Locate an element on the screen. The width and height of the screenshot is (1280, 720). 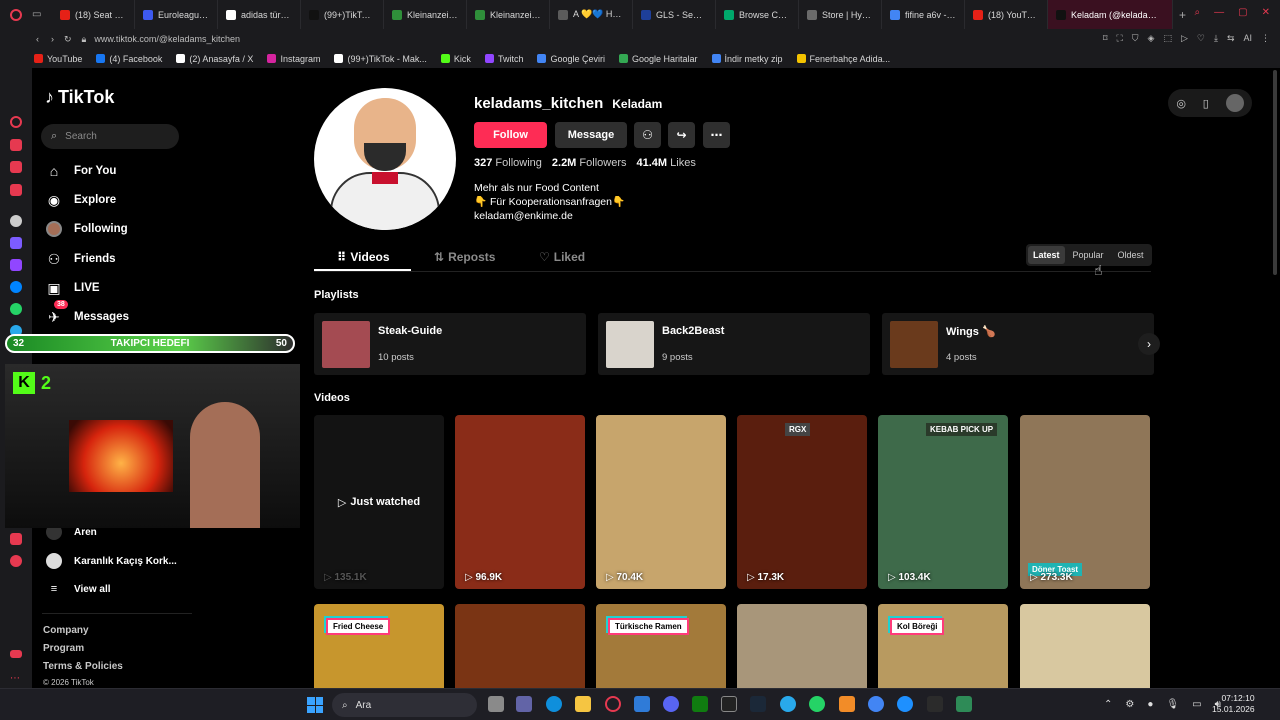
tab-switcher-icon: ▭ is located at coordinates (42, 14).